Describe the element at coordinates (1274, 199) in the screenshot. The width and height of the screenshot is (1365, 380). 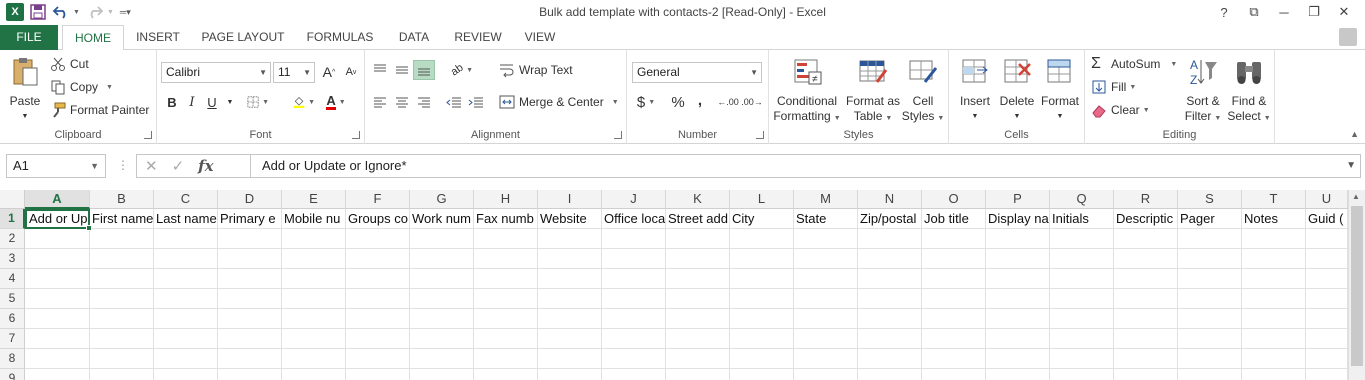
I see `column-header-t: T` at that location.